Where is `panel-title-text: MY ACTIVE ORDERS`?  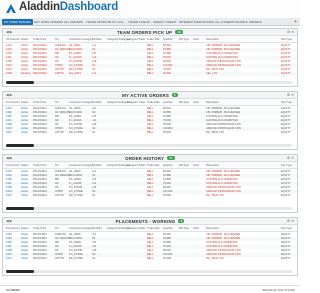
panel-title-text: MY ACTIVE ORDERS is located at coordinates (145, 95).